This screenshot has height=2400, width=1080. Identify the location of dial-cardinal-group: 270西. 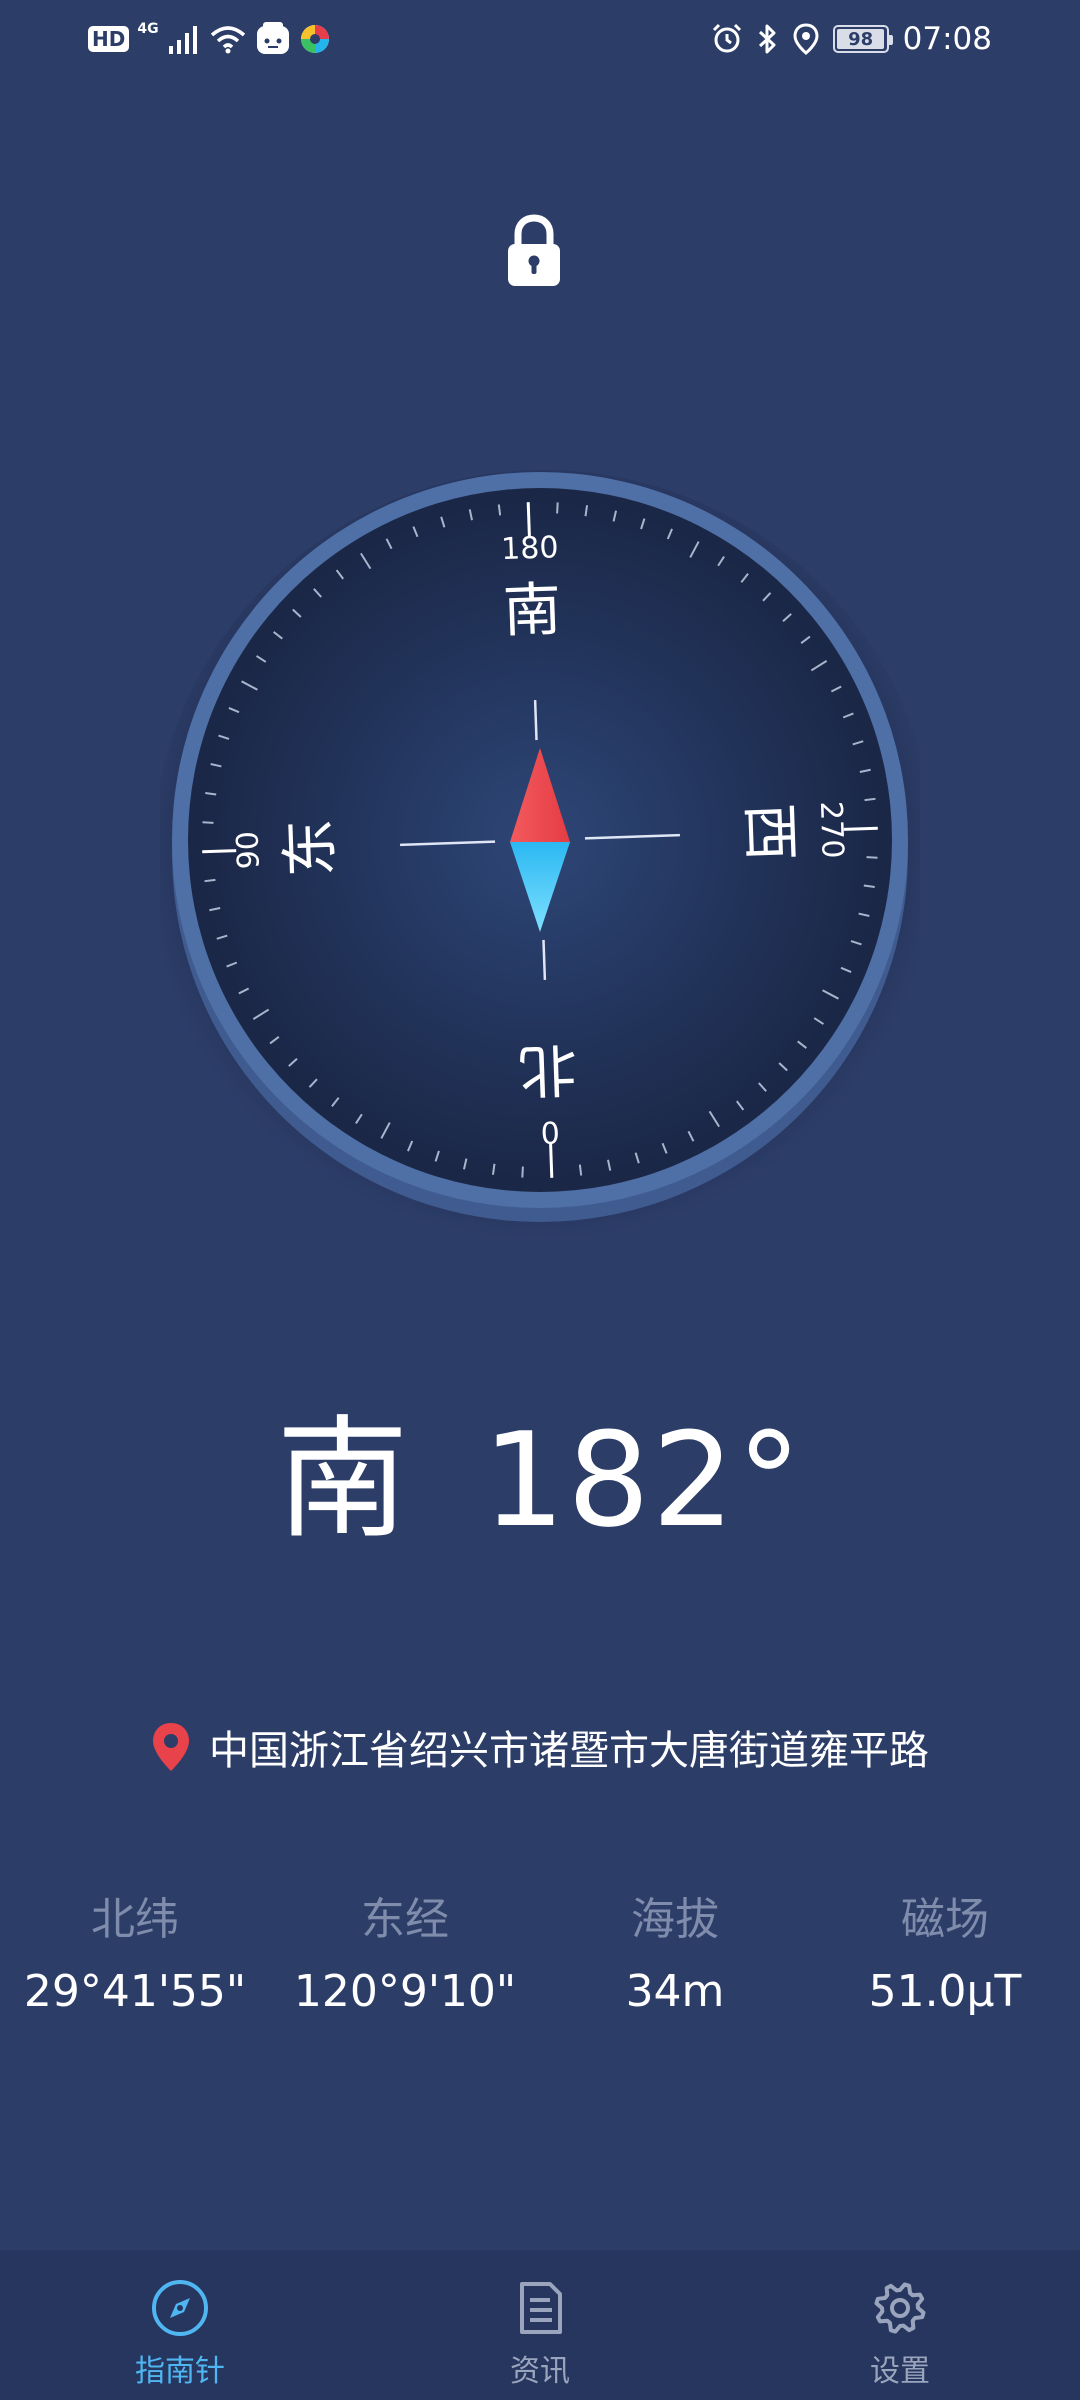
(792, 832).